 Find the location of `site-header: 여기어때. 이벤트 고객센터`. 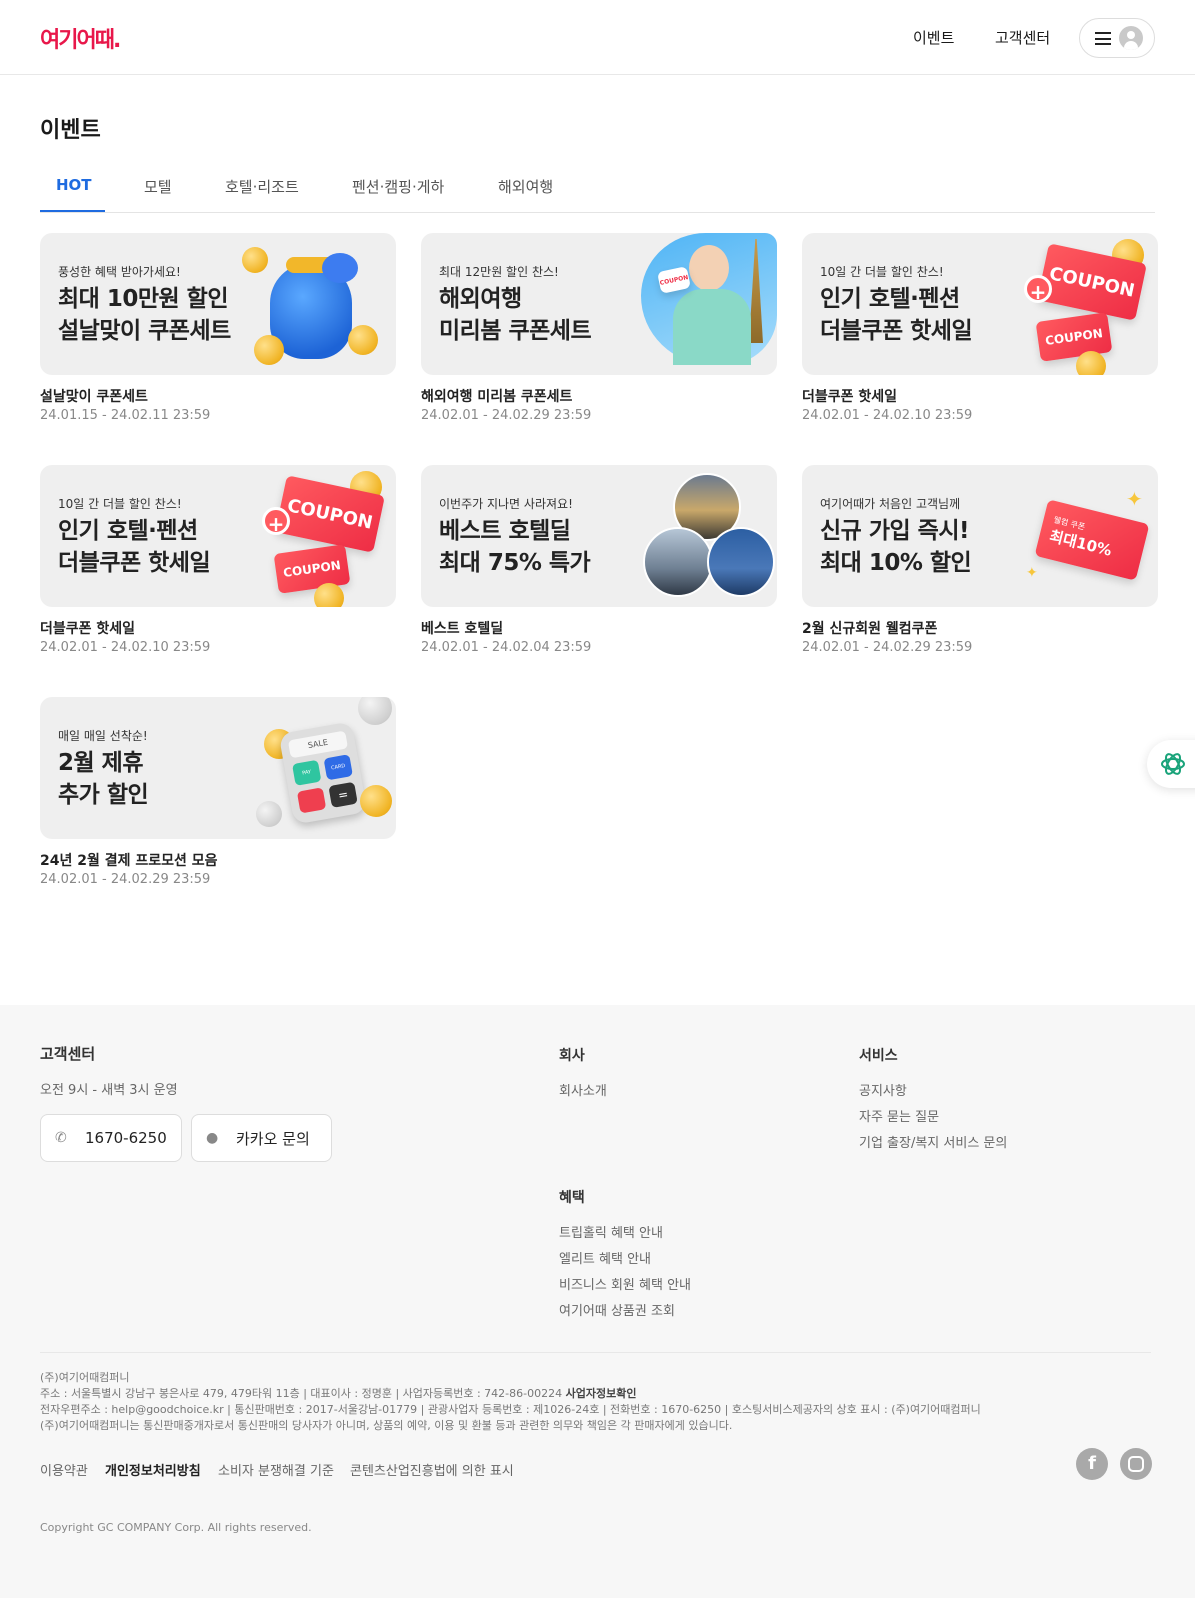

site-header: 여기어때. 이벤트 고객센터 is located at coordinates (597, 37).